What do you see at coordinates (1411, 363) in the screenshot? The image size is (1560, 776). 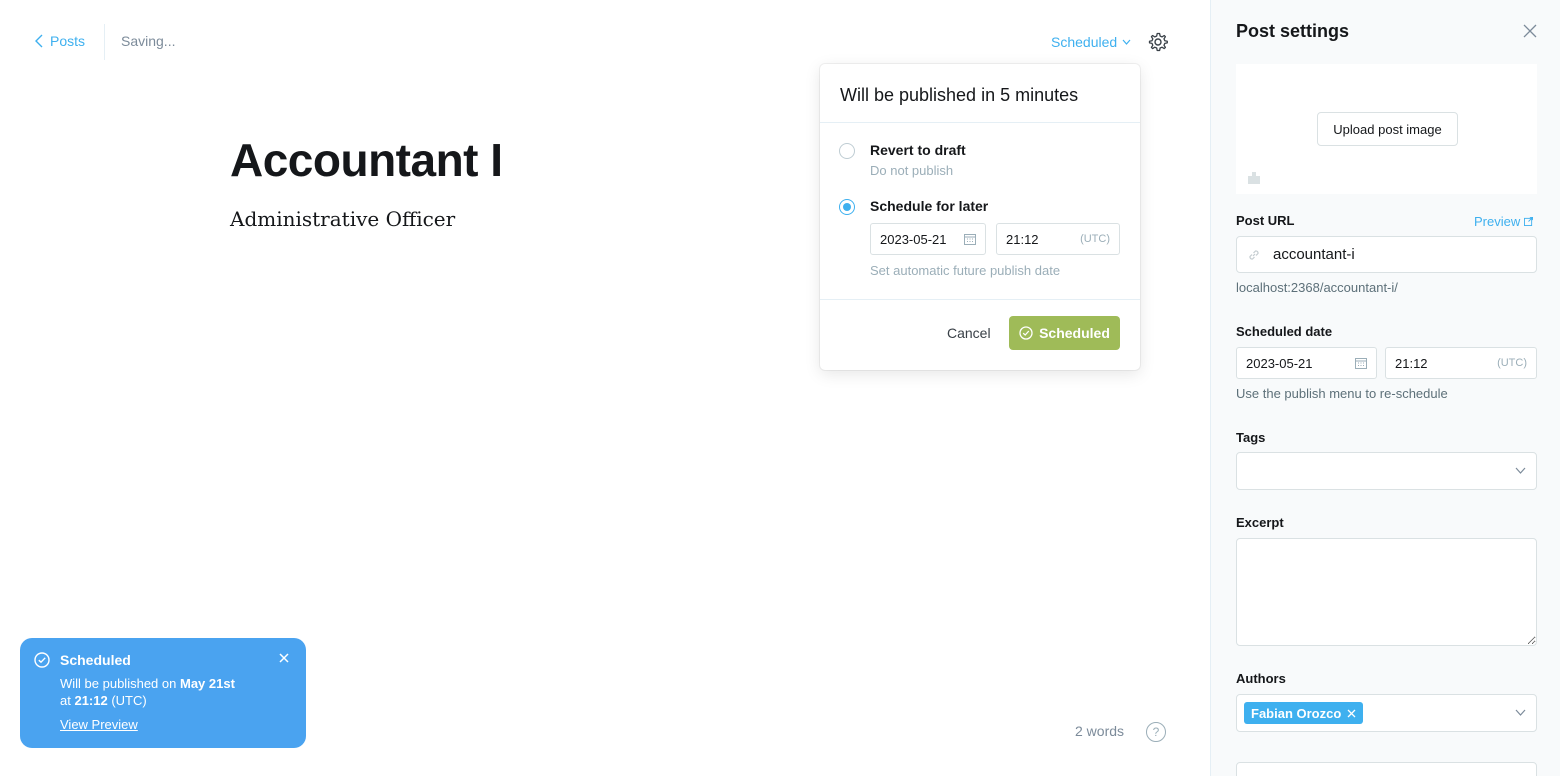 I see `scheduled-time-value: 21:12` at bounding box center [1411, 363].